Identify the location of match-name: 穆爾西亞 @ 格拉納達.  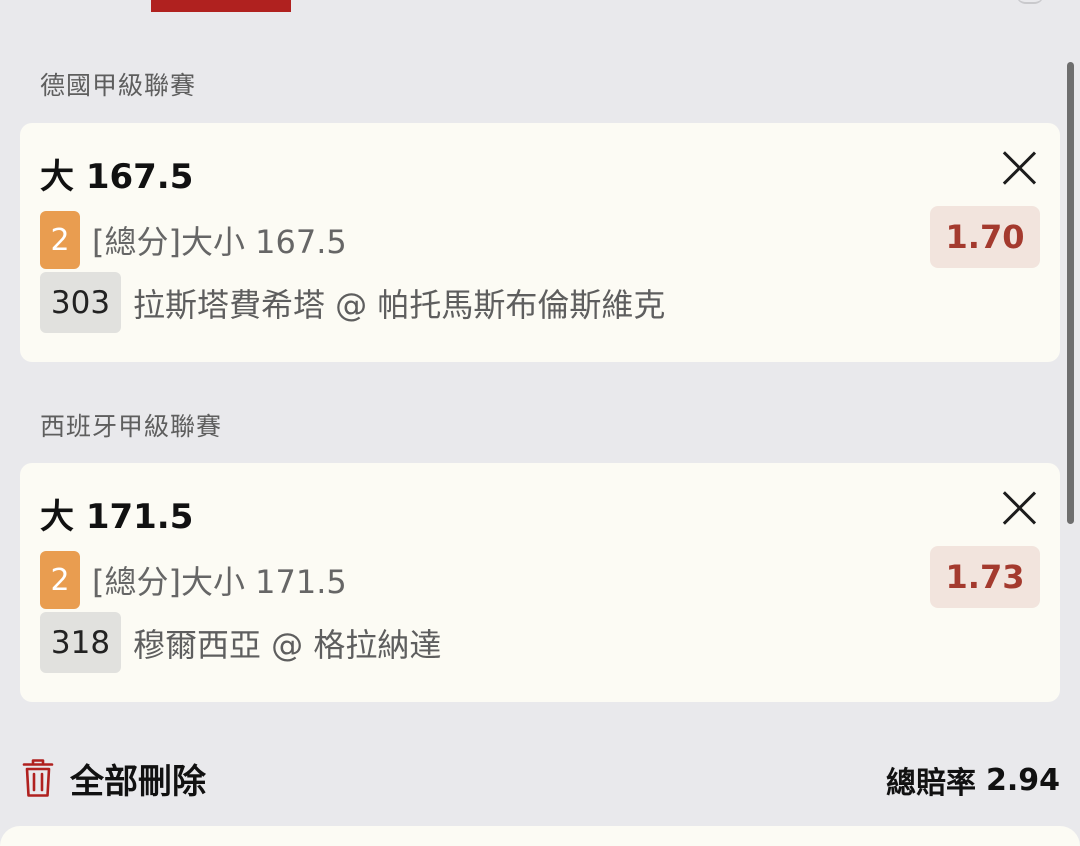
(287, 644).